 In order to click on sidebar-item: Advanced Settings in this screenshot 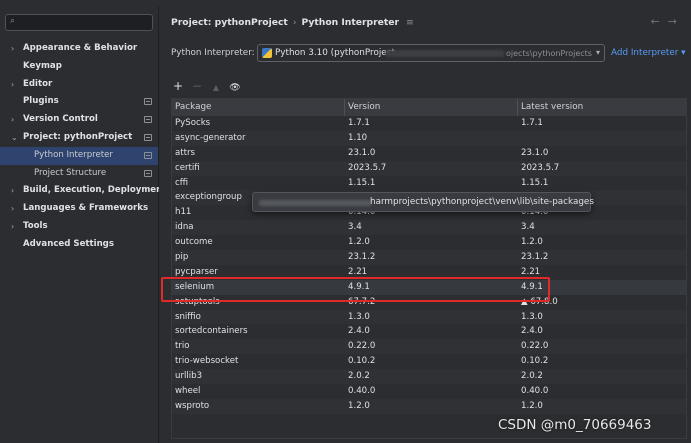, I will do `click(79, 245)`.